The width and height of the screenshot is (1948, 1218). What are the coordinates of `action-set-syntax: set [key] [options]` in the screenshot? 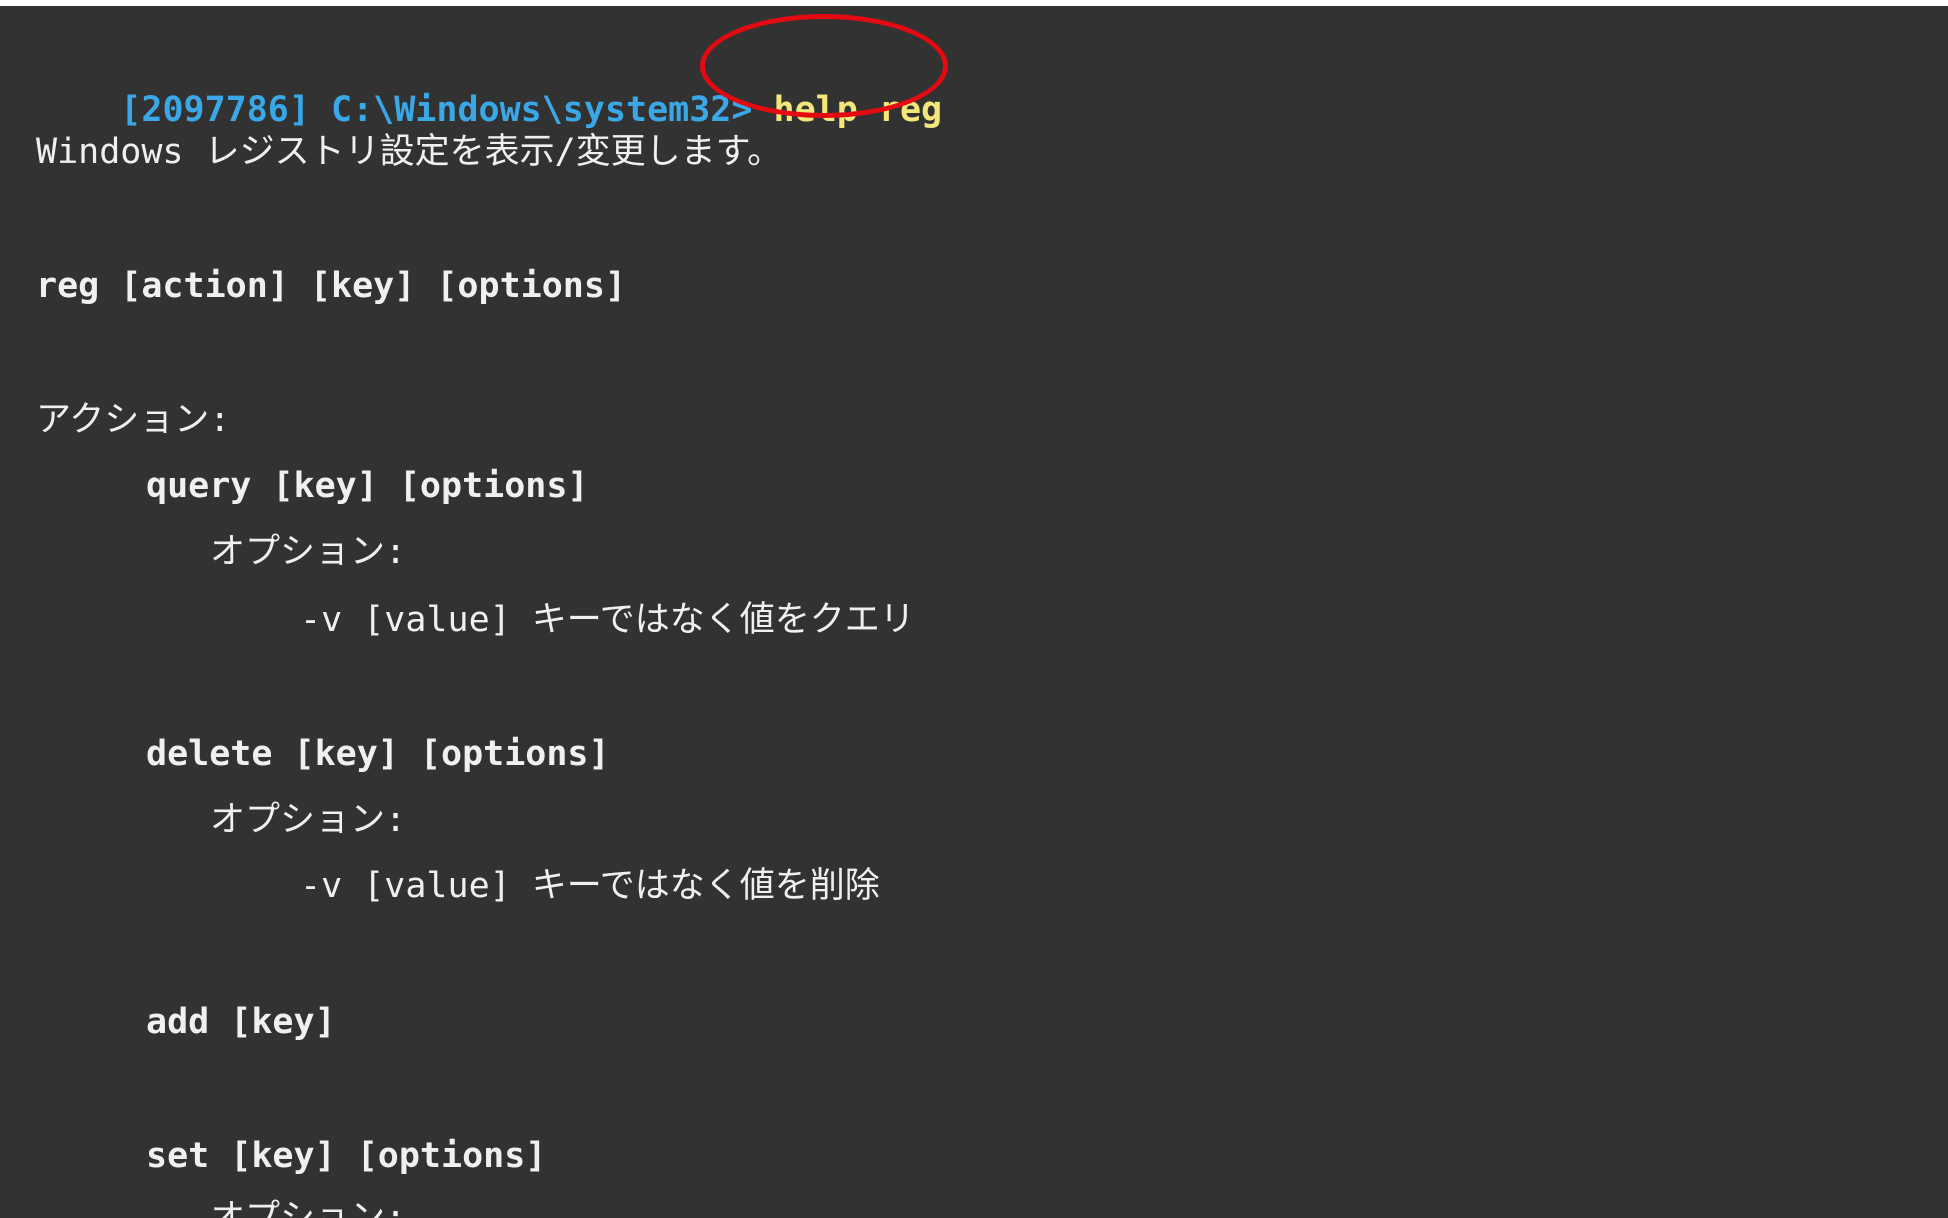 It's located at (346, 1156).